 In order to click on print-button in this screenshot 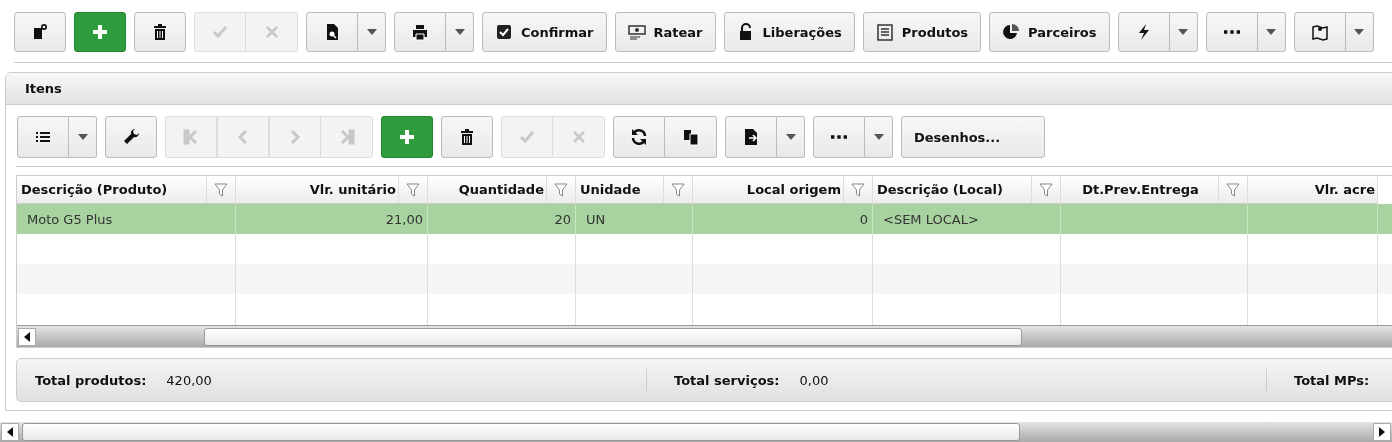, I will do `click(420, 32)`.